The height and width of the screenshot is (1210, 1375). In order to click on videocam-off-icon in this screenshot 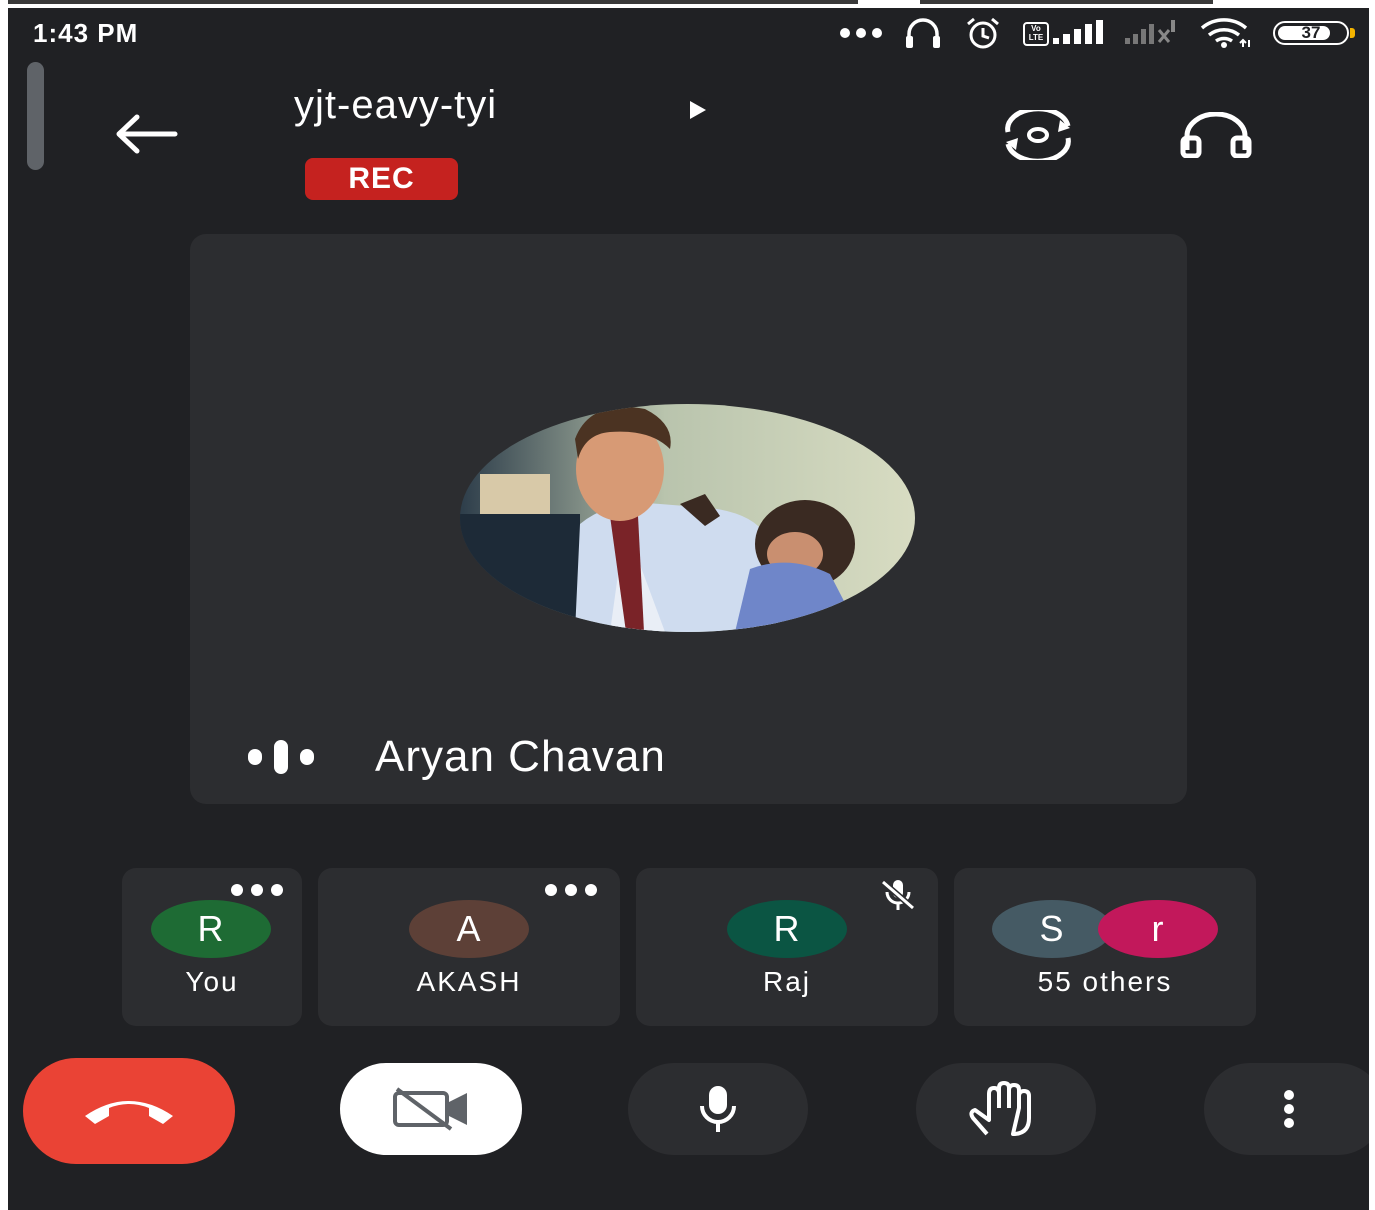, I will do `click(430, 1109)`.